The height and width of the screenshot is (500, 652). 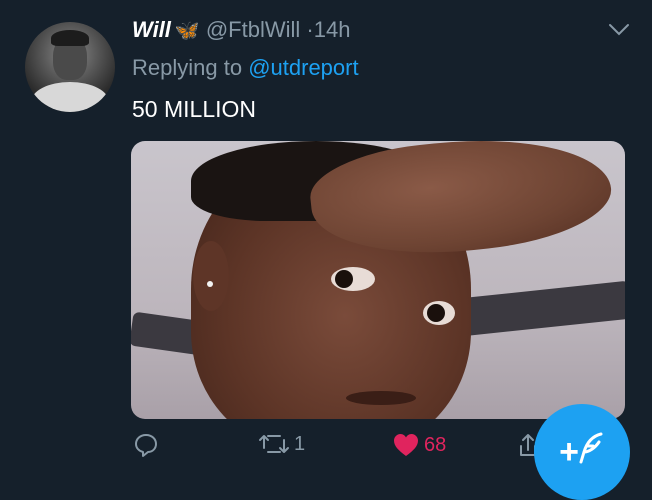 I want to click on retweet-button: 1, so click(x=281, y=444).